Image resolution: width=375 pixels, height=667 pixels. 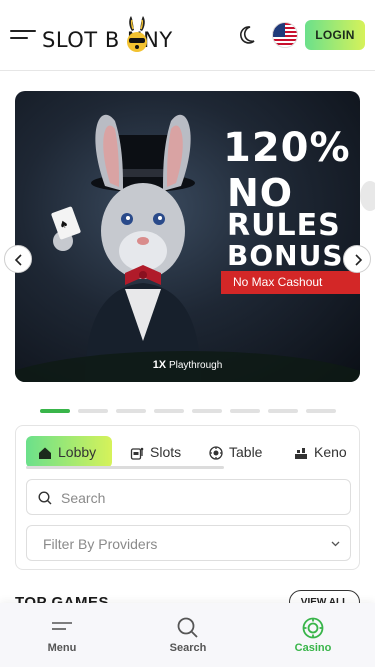 I want to click on chevron-right-icon, so click(x=359, y=260).